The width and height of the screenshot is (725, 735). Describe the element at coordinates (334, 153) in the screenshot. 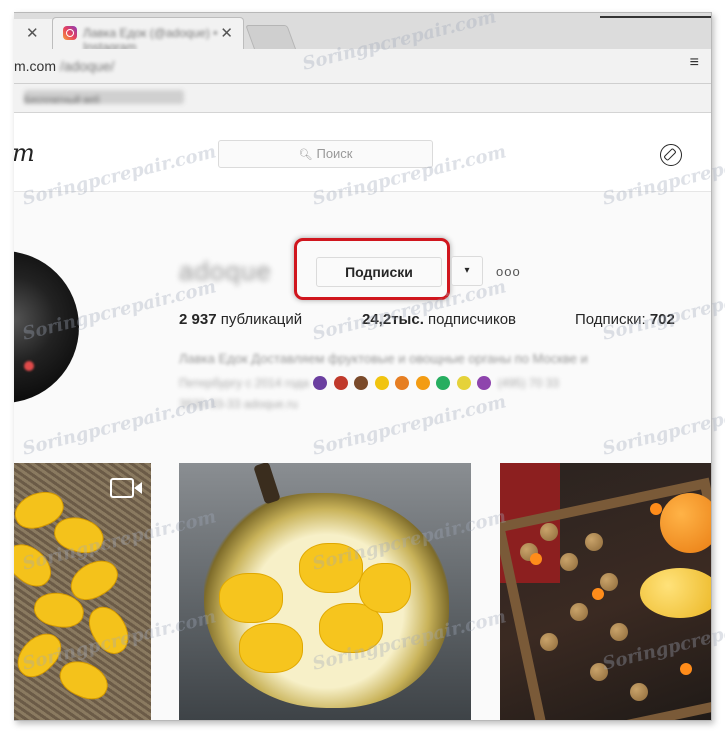

I see `search-placeholder: Поиск` at that location.